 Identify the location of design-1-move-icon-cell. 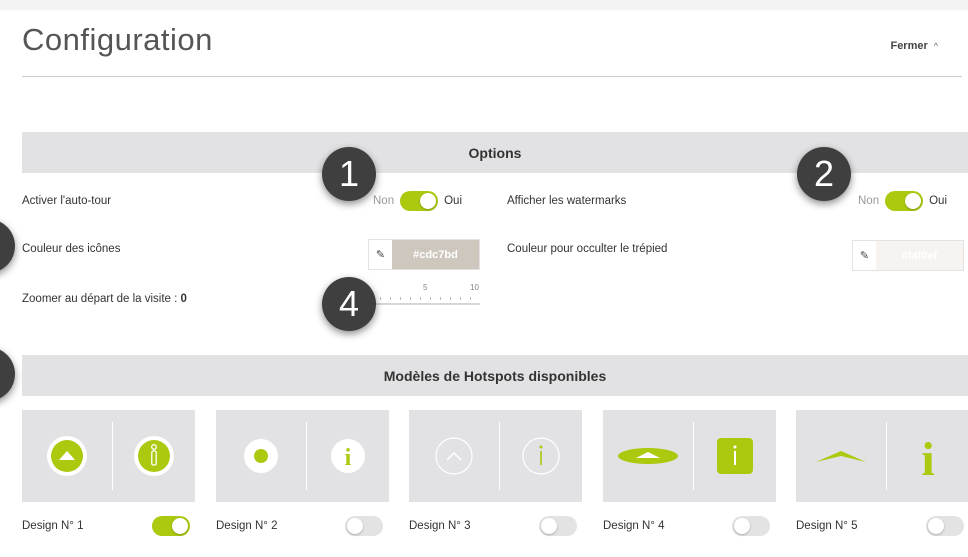
(67, 456).